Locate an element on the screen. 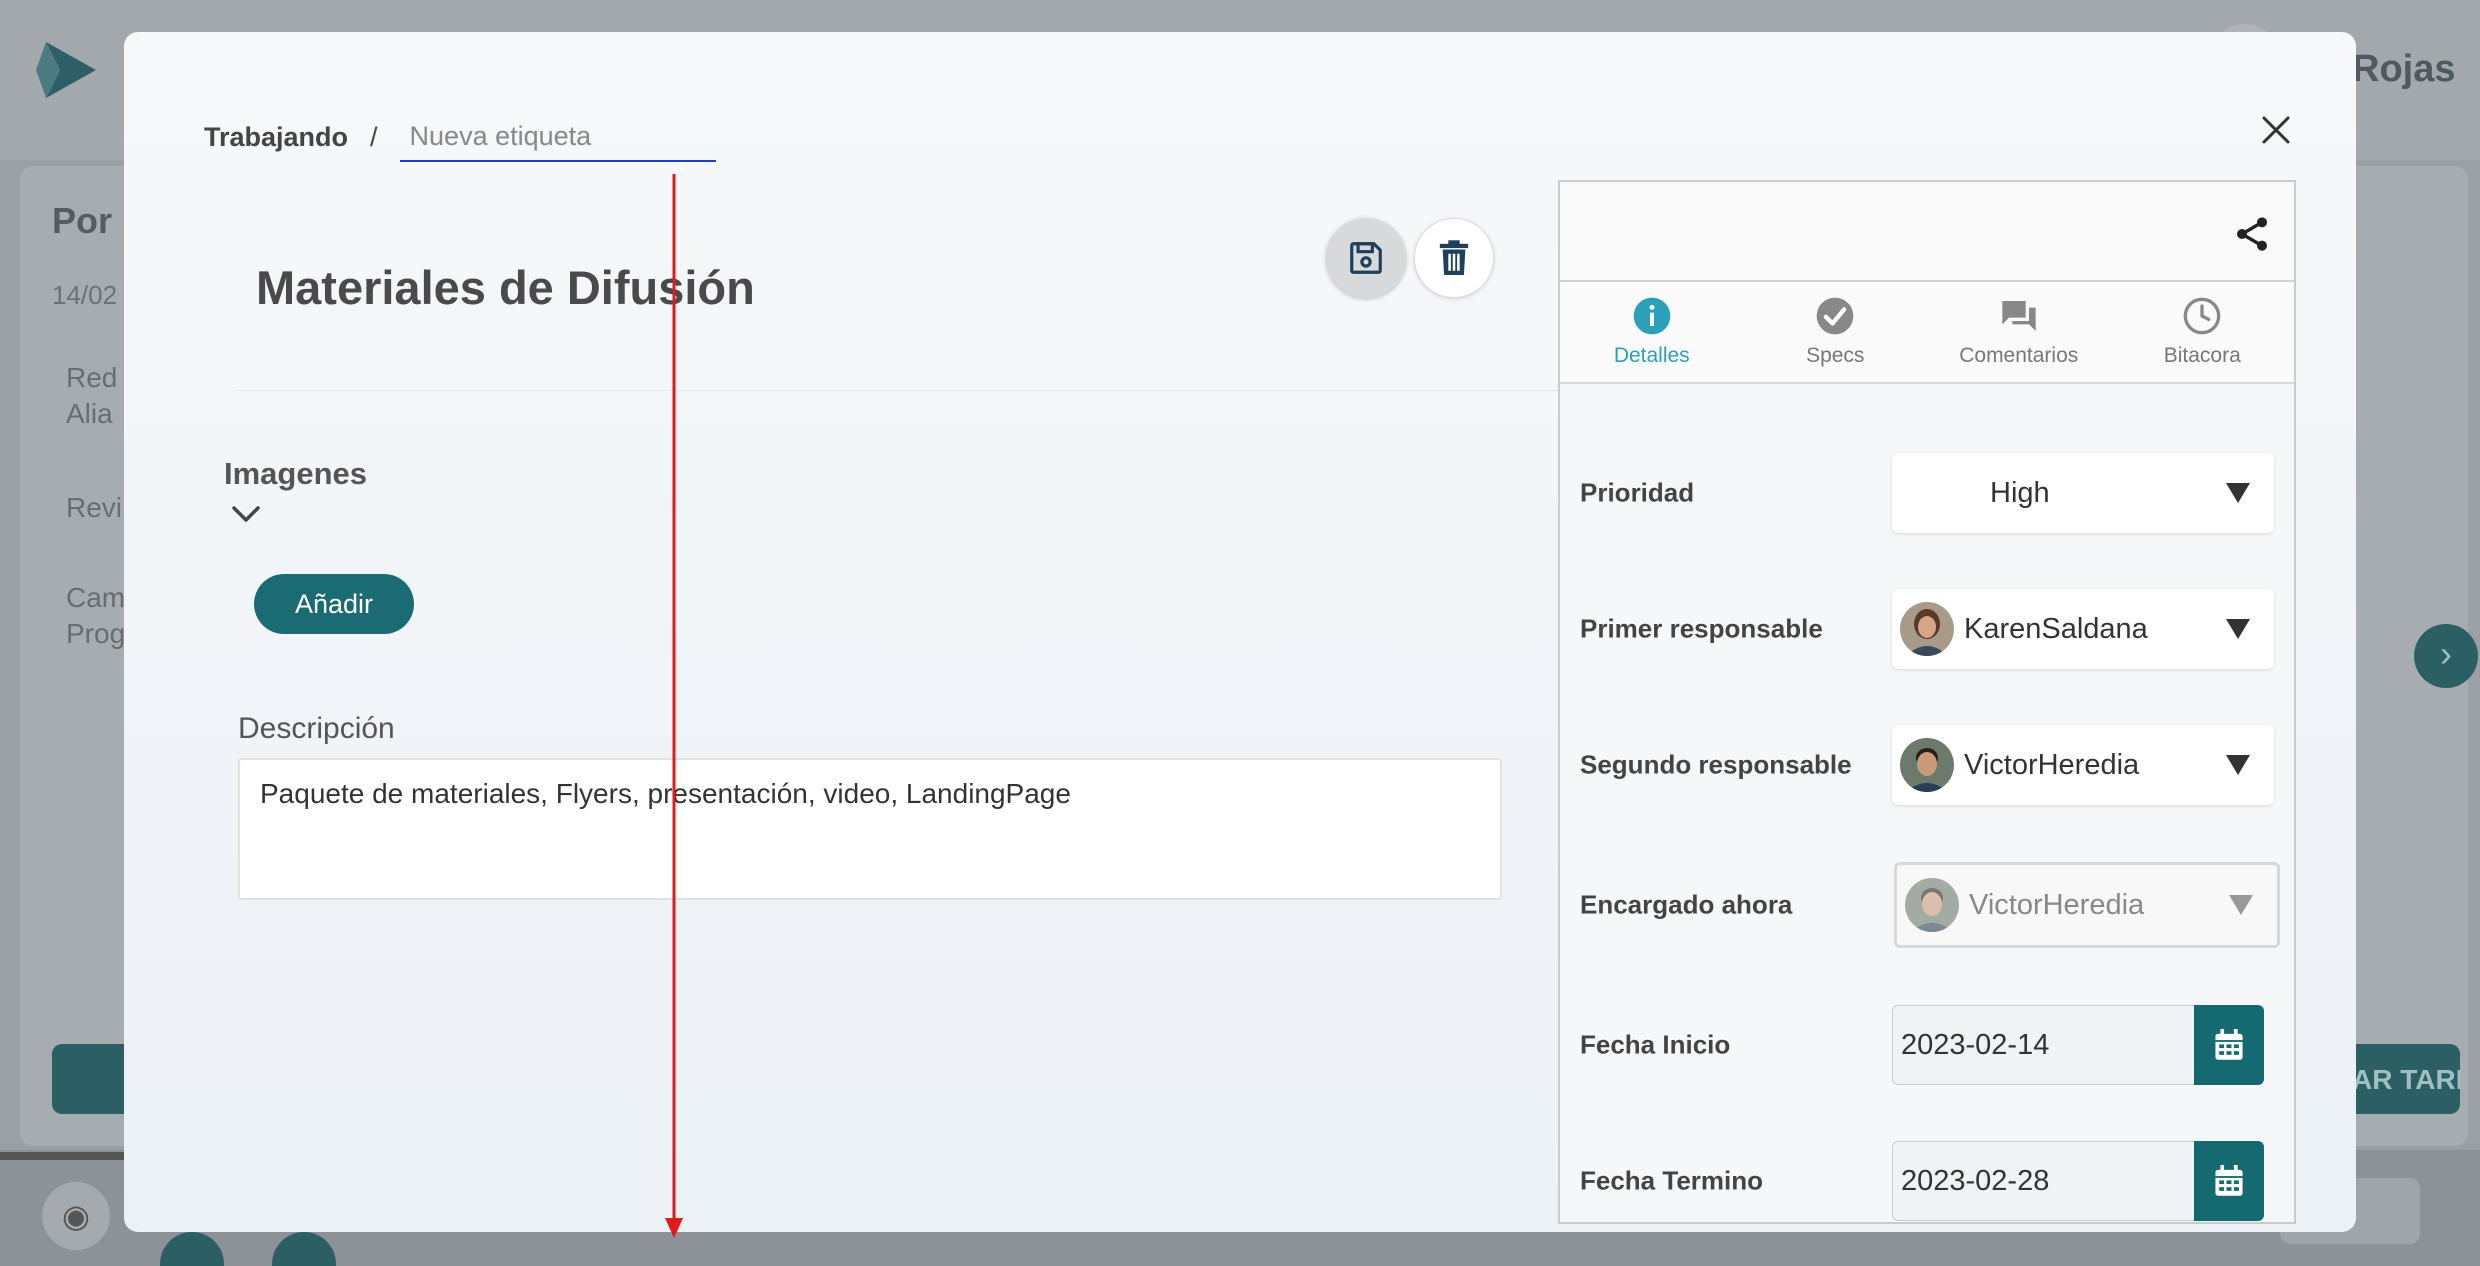 The width and height of the screenshot is (2480, 1266). background-item: Prog is located at coordinates (96, 633).